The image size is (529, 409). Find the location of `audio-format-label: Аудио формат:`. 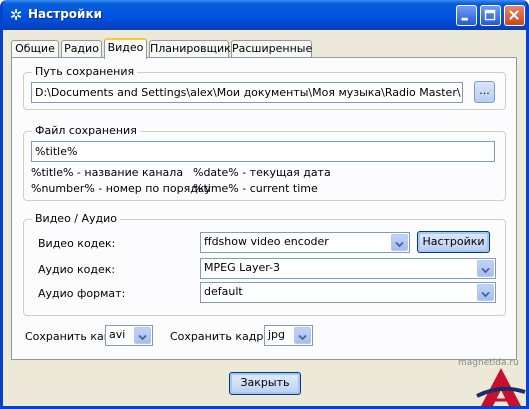

audio-format-label: Аудио формат: is located at coordinates (82, 293).